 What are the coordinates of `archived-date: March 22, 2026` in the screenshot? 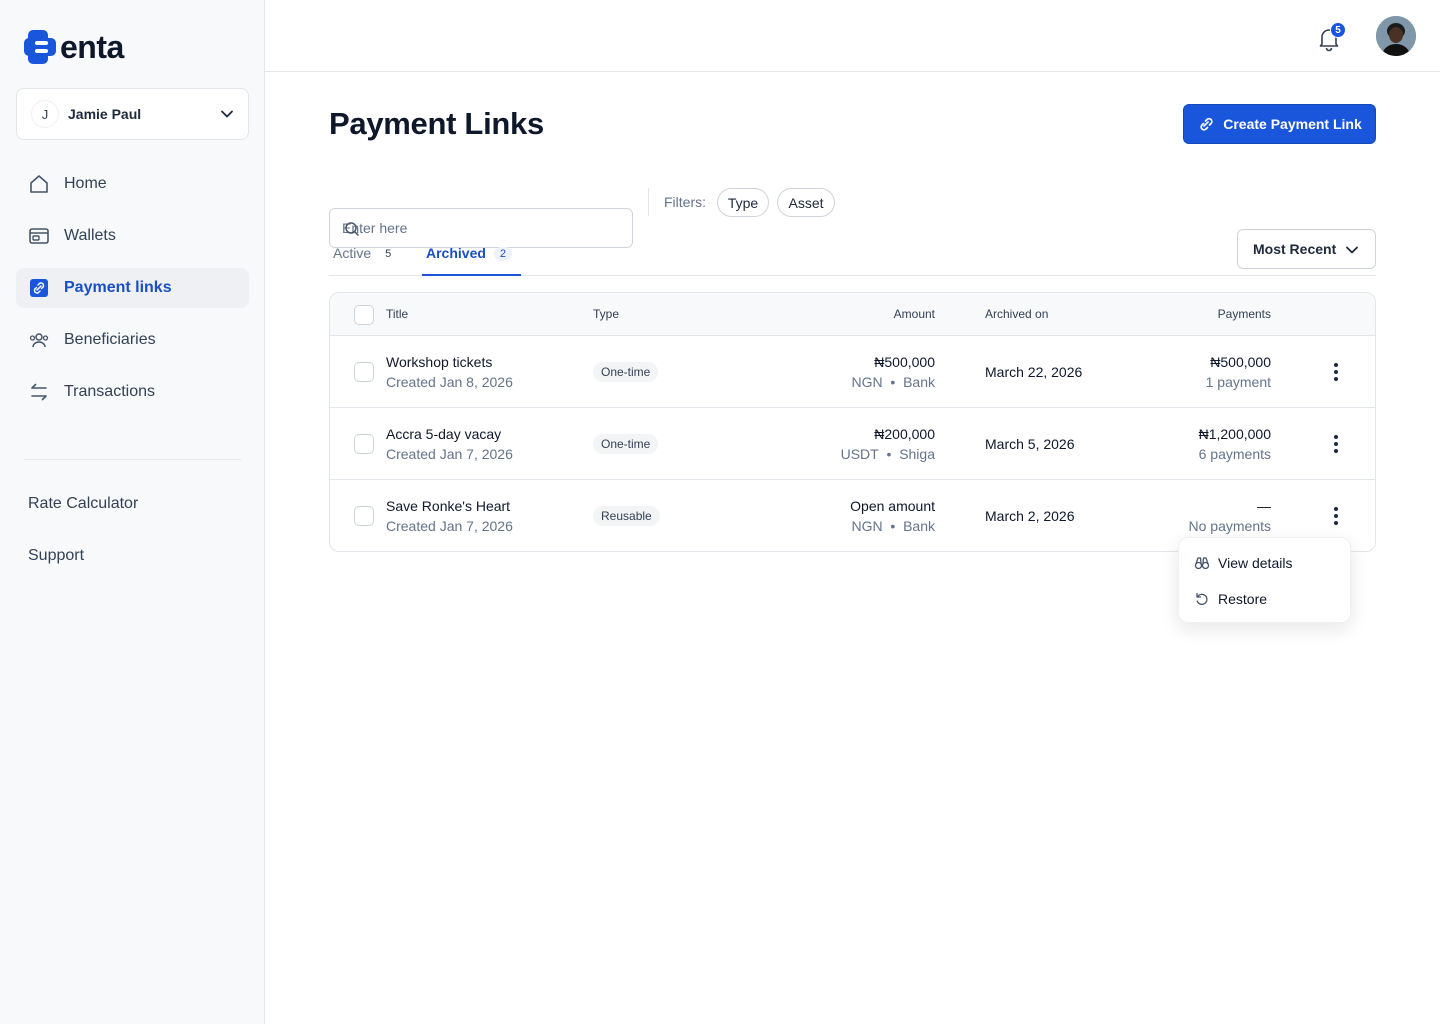 It's located at (1034, 372).